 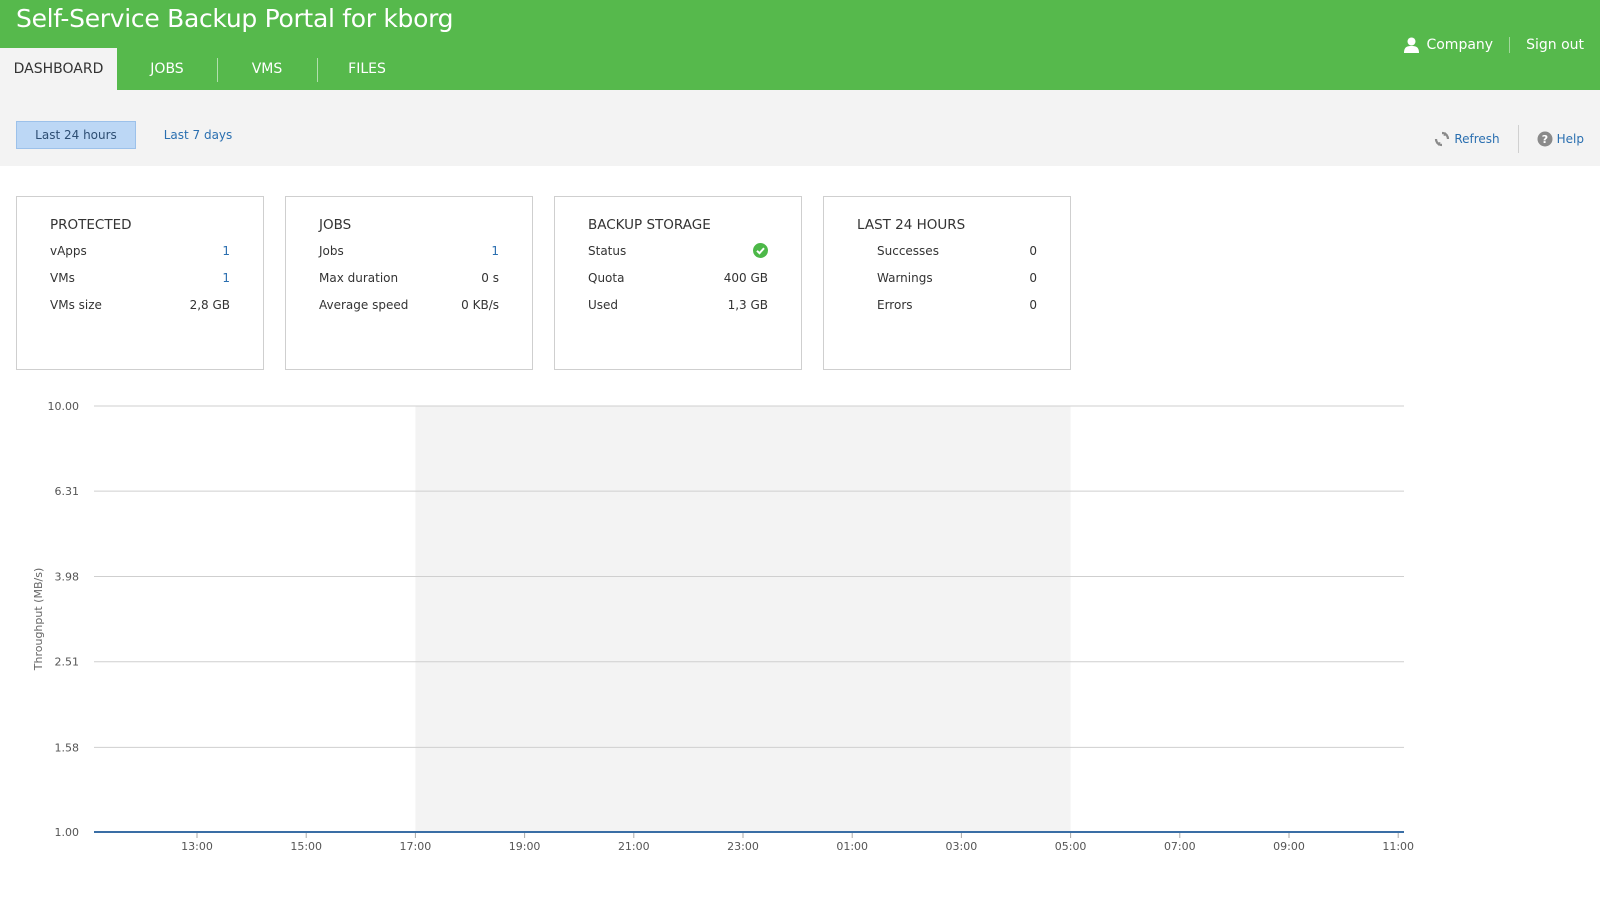 I want to click on card-row: Max duration 0 s, so click(x=409, y=280).